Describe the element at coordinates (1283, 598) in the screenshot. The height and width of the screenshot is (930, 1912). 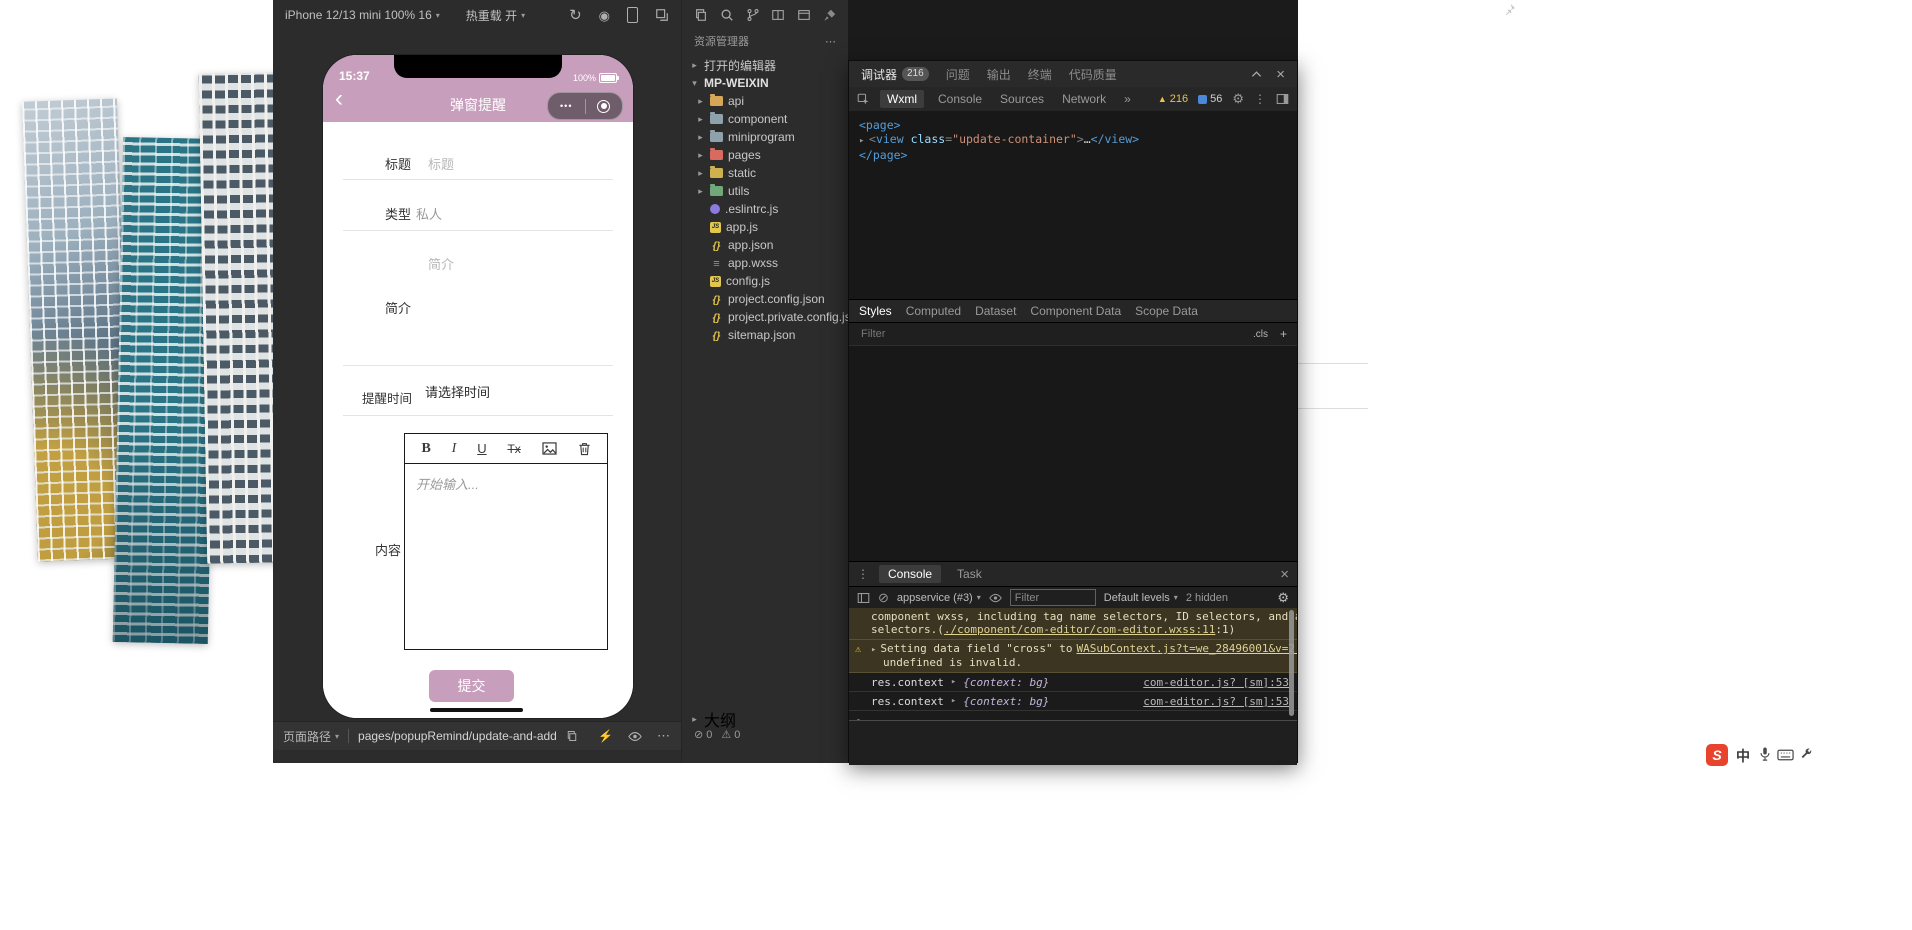
I see `console-settings-icon: ⚙` at that location.